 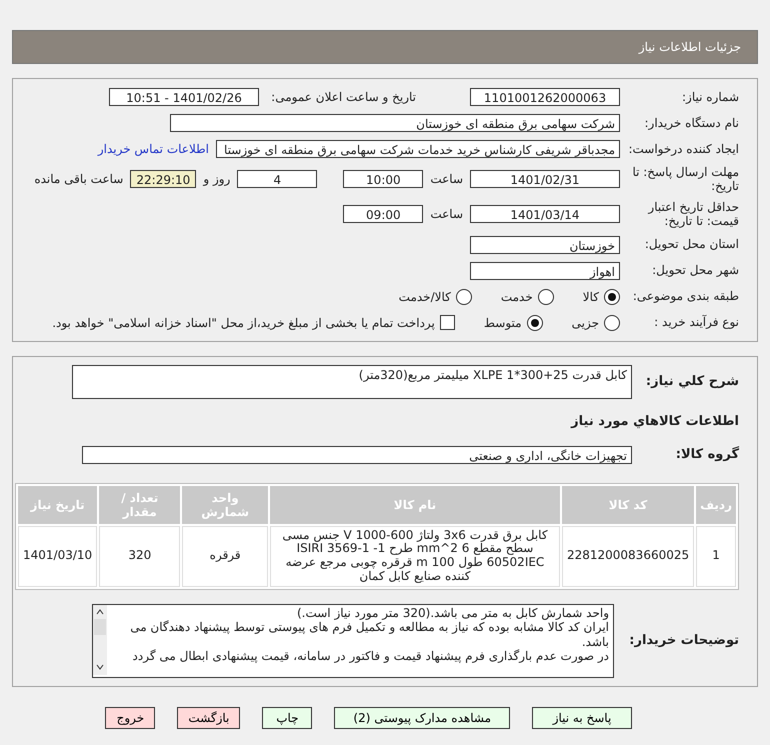 I want to click on radio-label: کالا/خدمت, so click(x=424, y=297).